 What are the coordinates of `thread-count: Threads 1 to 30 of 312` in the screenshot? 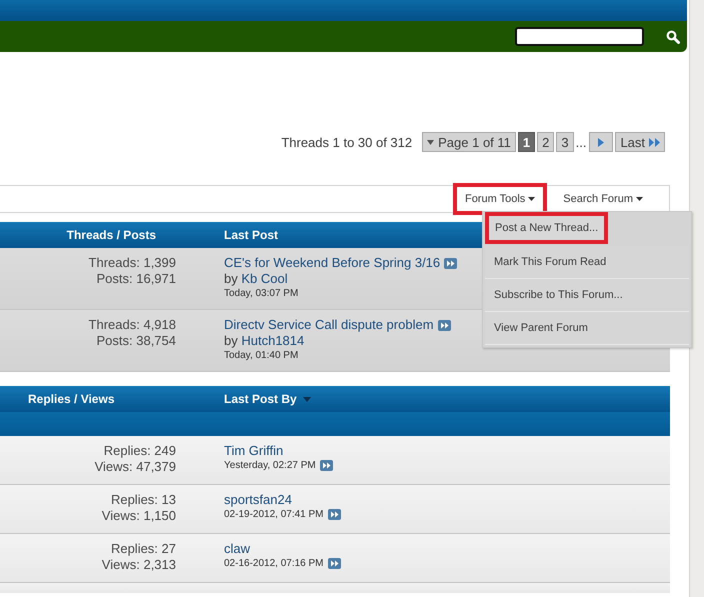 It's located at (346, 142).